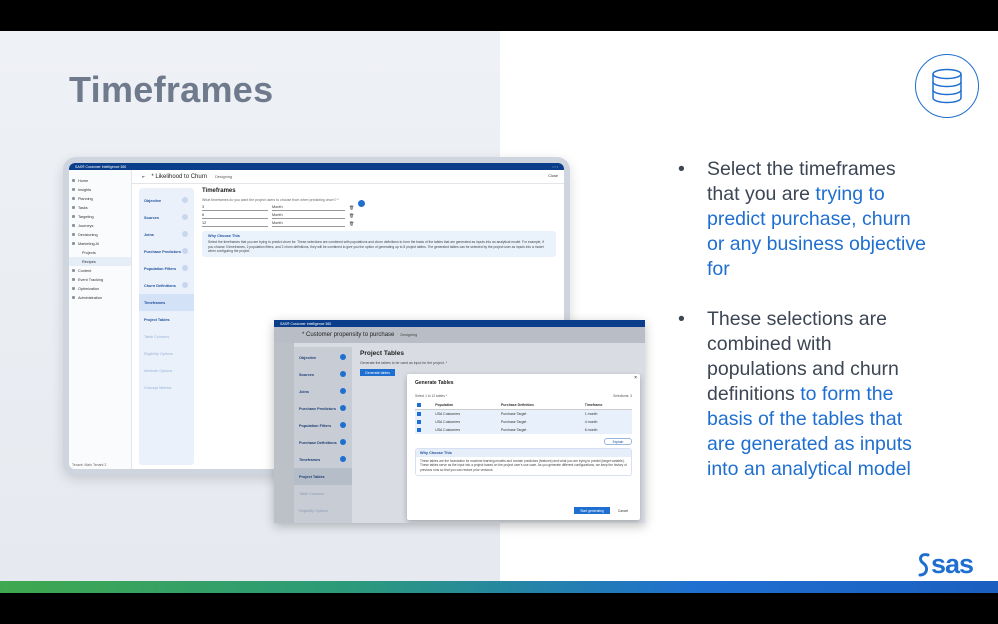  I want to click on nav-item: Content, so click(100, 270).